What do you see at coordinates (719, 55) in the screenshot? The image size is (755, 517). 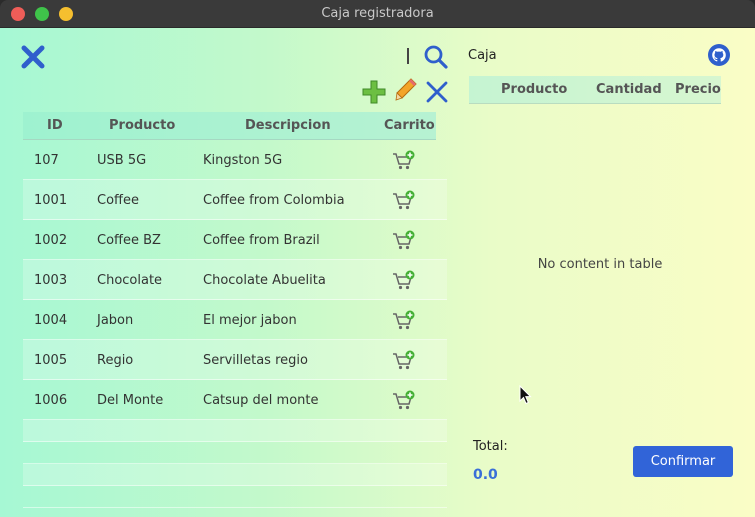 I see `github-icon` at bounding box center [719, 55].